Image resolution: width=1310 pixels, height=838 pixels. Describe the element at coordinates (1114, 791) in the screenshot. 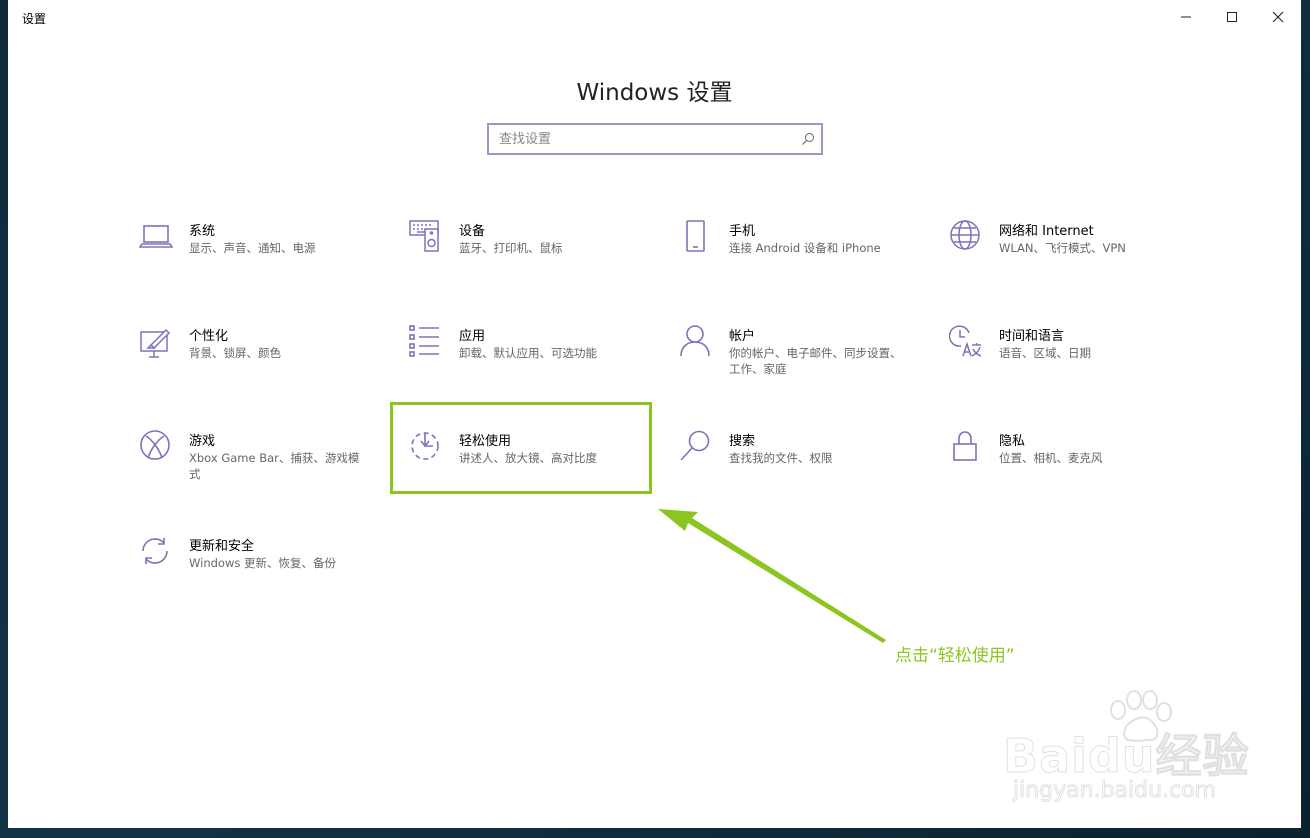

I see `watermark-url: jingyan.baidu.com` at that location.